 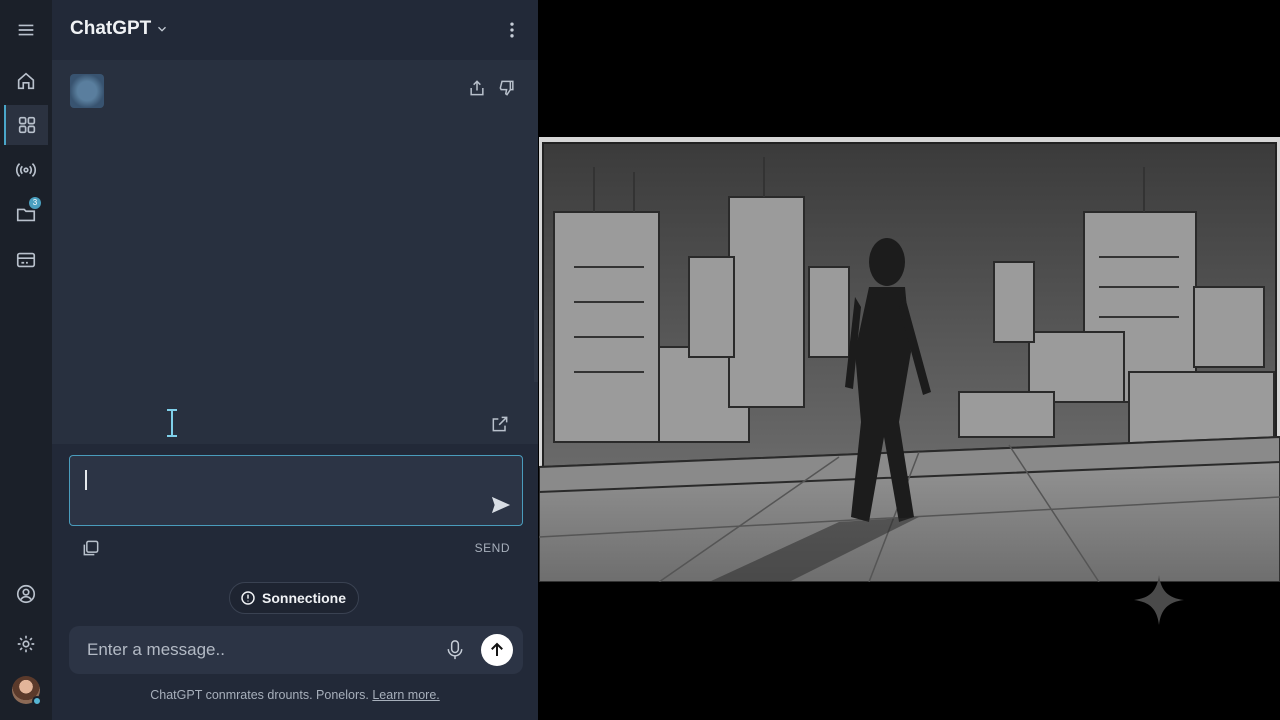 I want to click on arrow-up-icon, so click(x=497, y=649).